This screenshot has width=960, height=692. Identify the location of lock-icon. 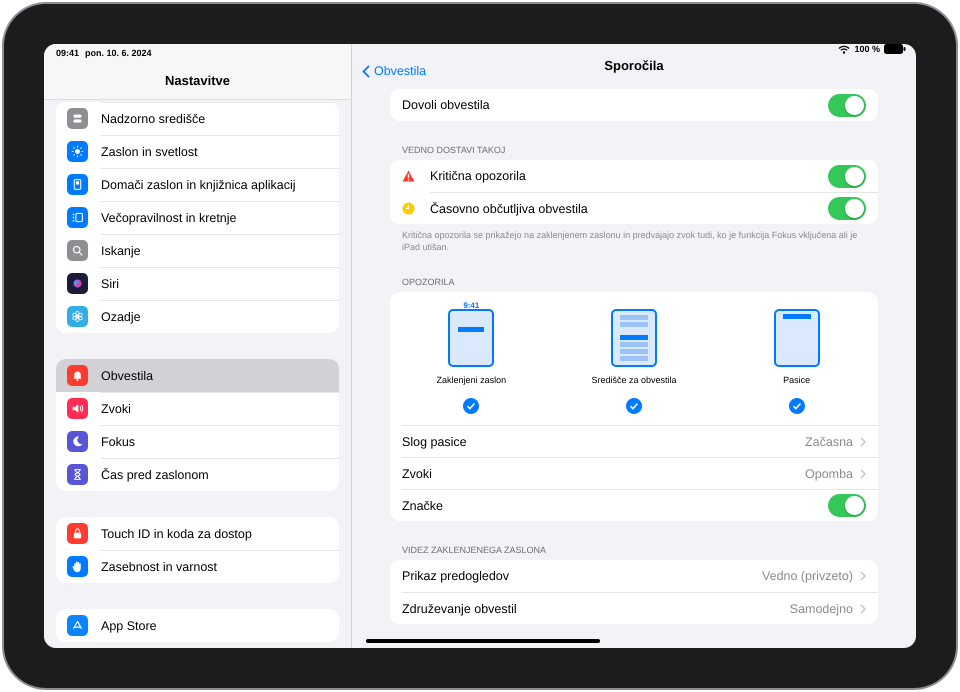
(77, 533).